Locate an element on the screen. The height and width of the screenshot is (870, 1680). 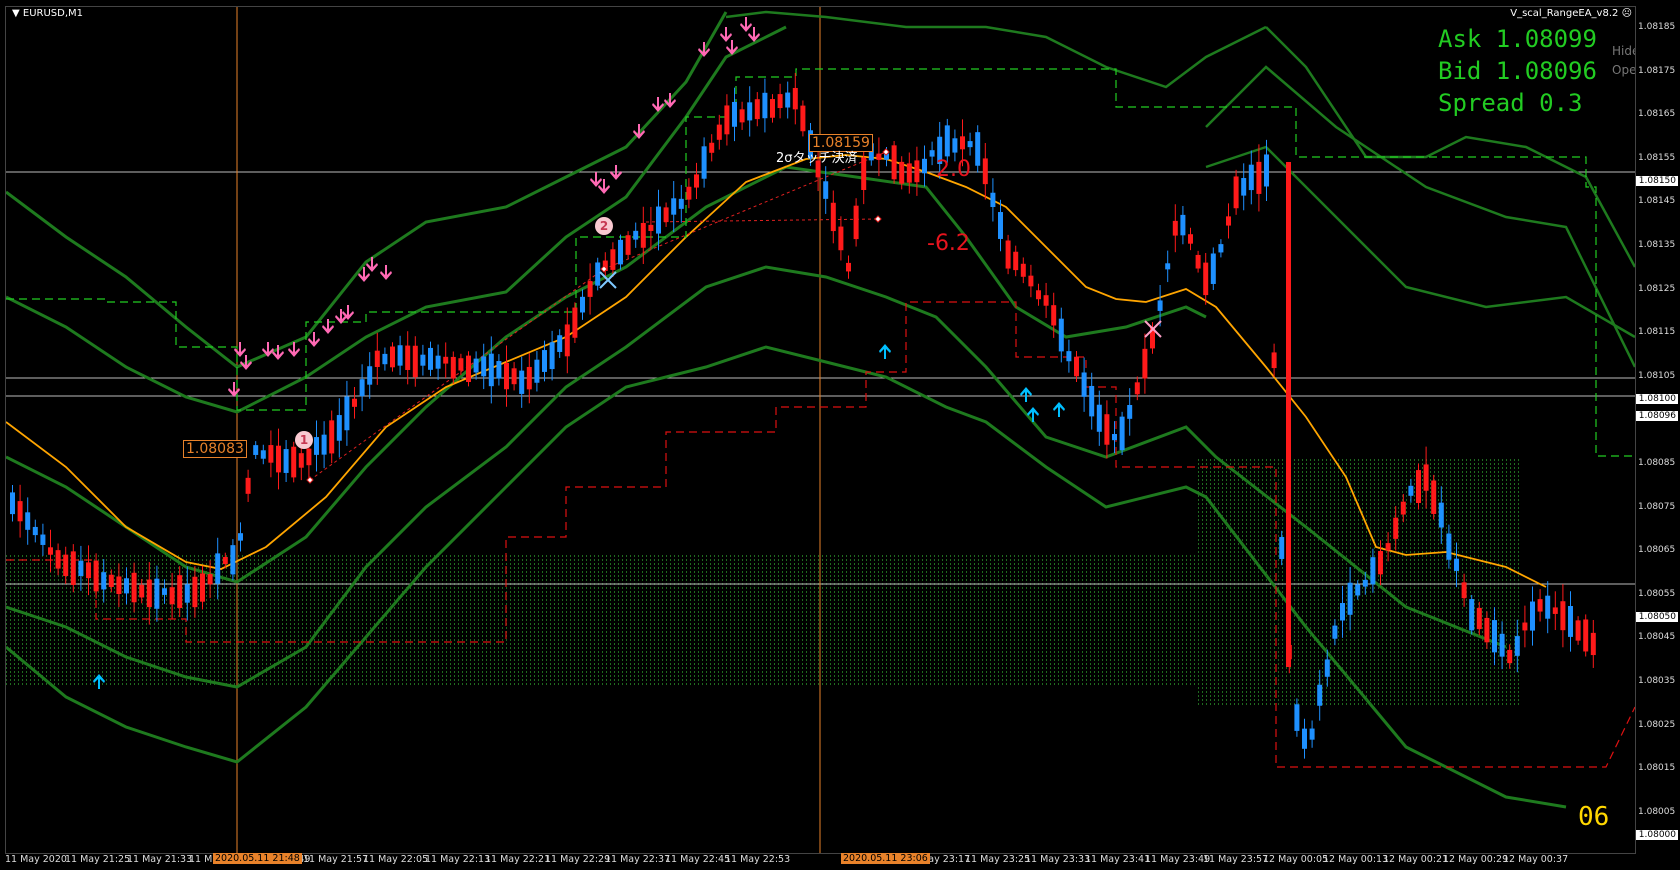
price-line-label: 1.08050 is located at coordinates (1657, 616).